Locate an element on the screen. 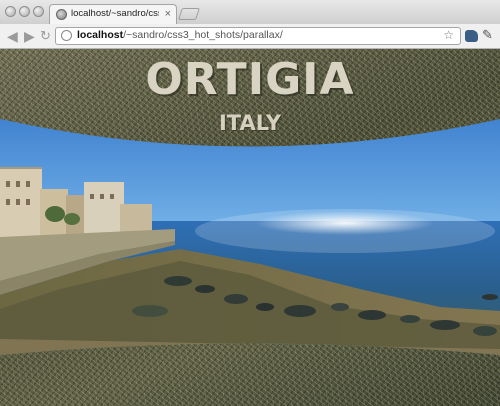  page-title: ORTIGIA is located at coordinates (250, 79).